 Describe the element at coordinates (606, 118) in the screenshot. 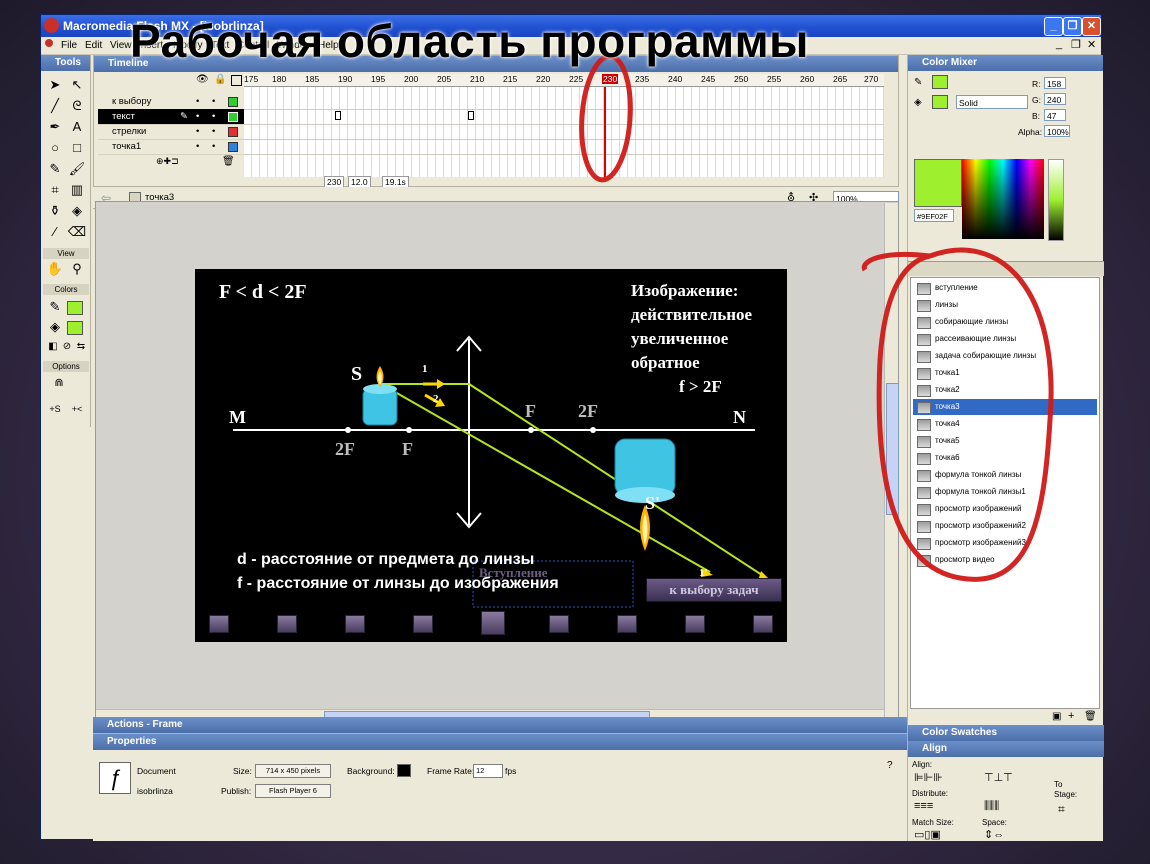

I see `red-annotation-timeline` at that location.